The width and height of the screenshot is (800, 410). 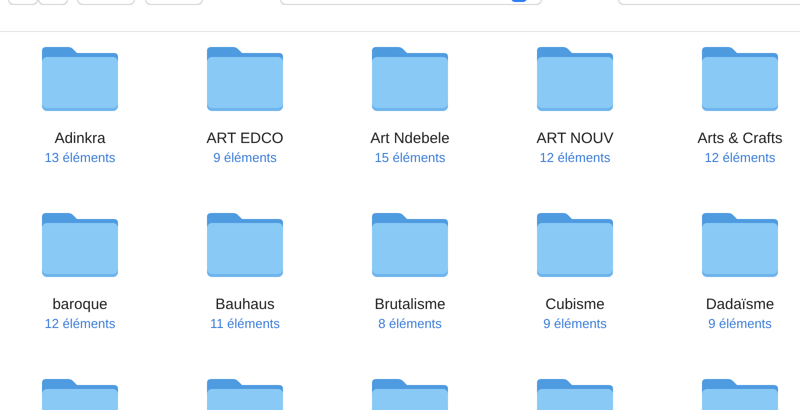 I want to click on folder-name: baroque, so click(x=80, y=305).